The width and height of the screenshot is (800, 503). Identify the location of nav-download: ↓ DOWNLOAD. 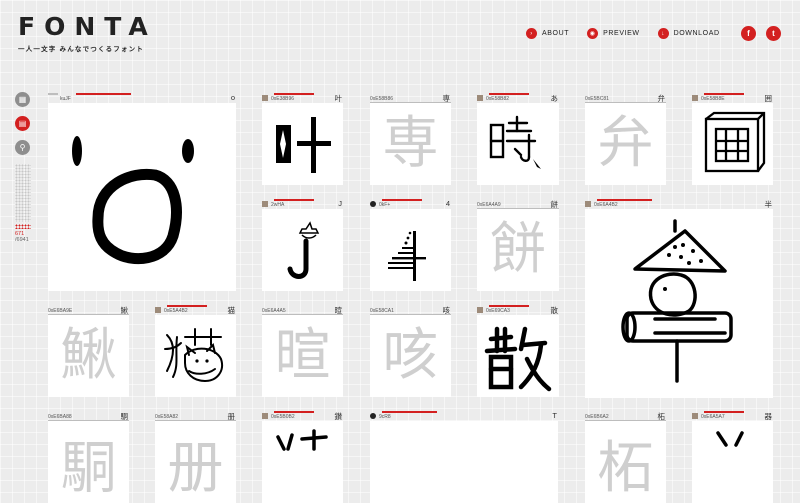
(688, 33).